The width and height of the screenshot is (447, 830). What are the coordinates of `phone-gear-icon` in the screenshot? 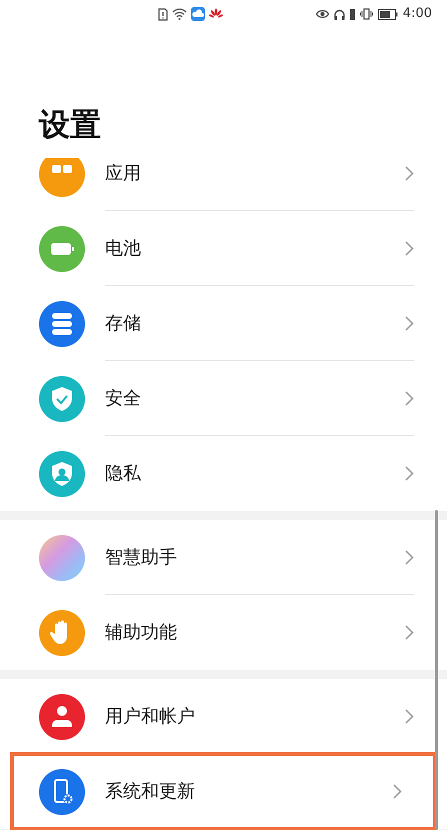 It's located at (62, 791).